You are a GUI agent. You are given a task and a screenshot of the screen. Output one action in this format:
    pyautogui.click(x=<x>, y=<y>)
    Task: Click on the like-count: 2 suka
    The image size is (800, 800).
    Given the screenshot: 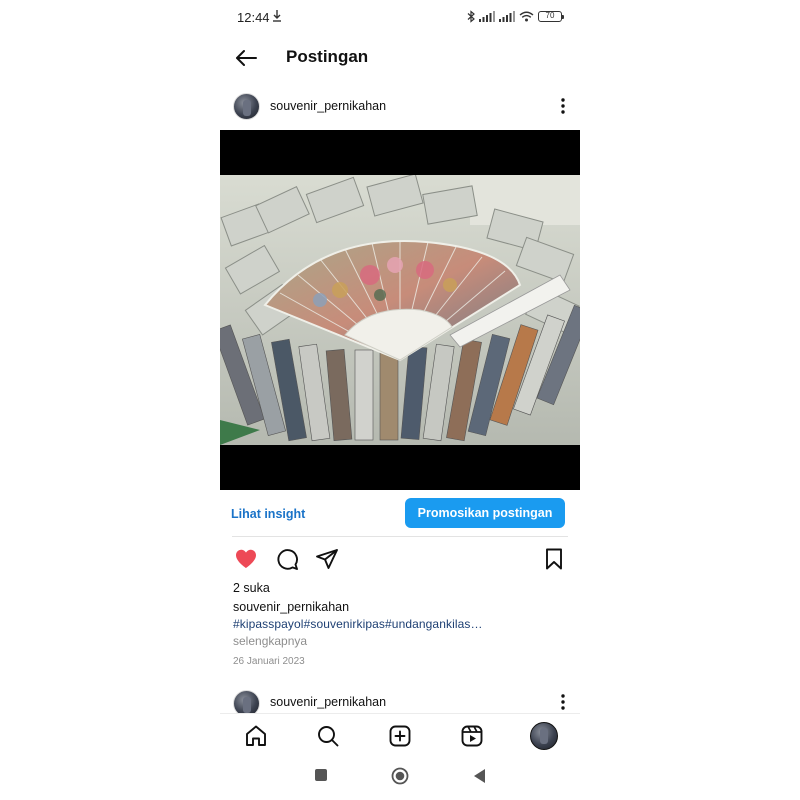 What is the action you would take?
    pyautogui.click(x=251, y=588)
    